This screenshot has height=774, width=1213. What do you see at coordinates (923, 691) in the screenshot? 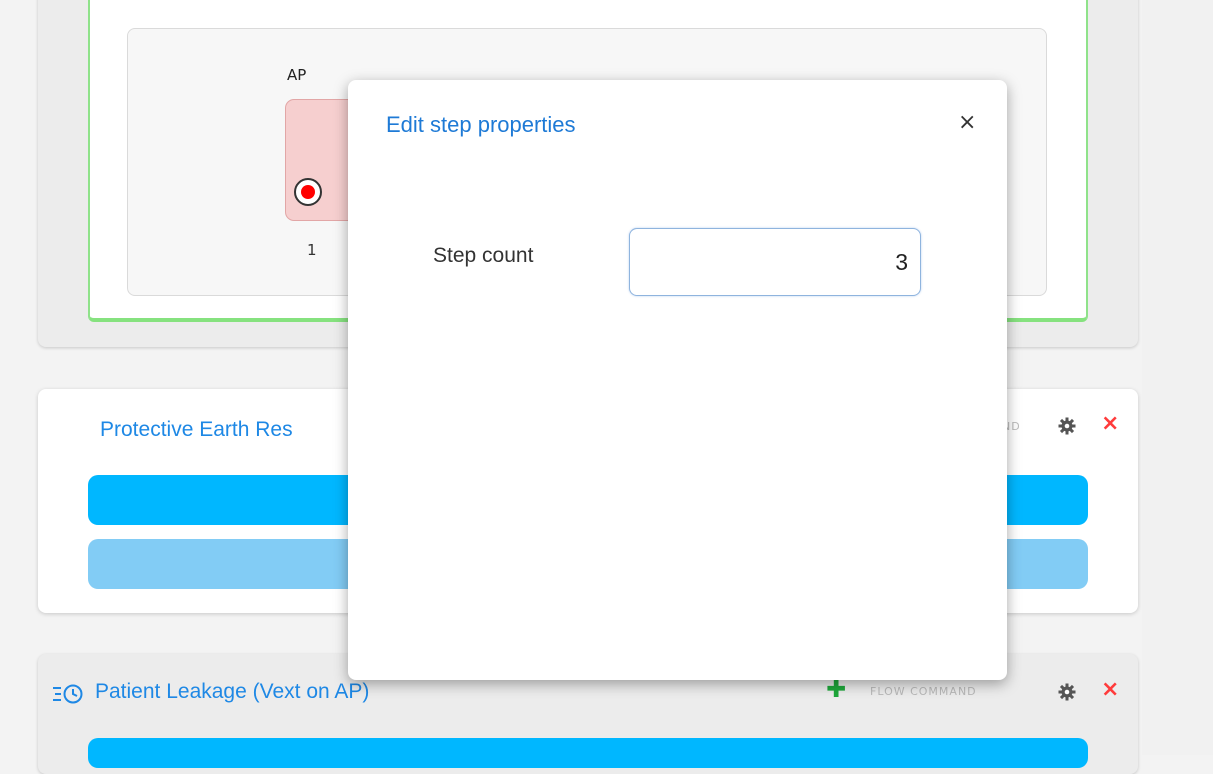
I see `flow-command-label: FLOW COMMAND` at bounding box center [923, 691].